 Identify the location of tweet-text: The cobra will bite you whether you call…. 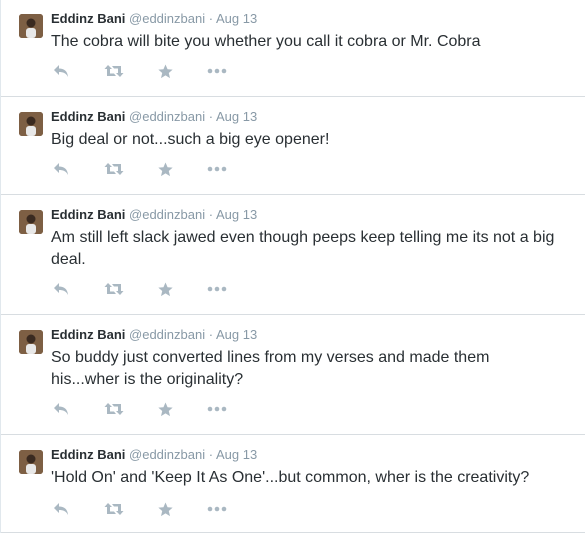
(266, 41).